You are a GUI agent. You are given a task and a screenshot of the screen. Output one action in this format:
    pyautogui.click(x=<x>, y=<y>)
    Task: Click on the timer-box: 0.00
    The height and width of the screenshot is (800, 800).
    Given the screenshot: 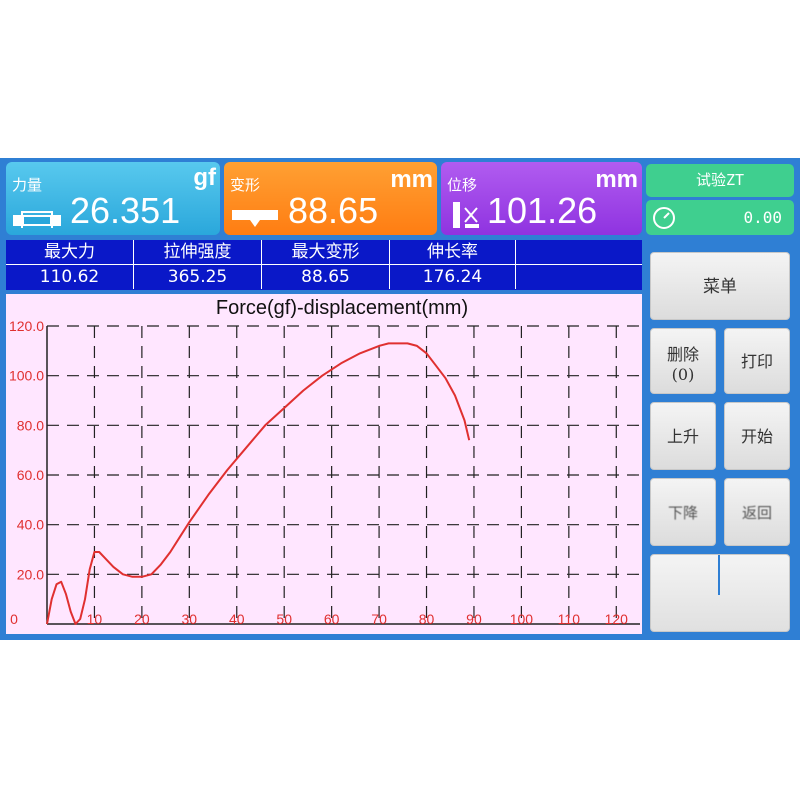 What is the action you would take?
    pyautogui.click(x=720, y=217)
    